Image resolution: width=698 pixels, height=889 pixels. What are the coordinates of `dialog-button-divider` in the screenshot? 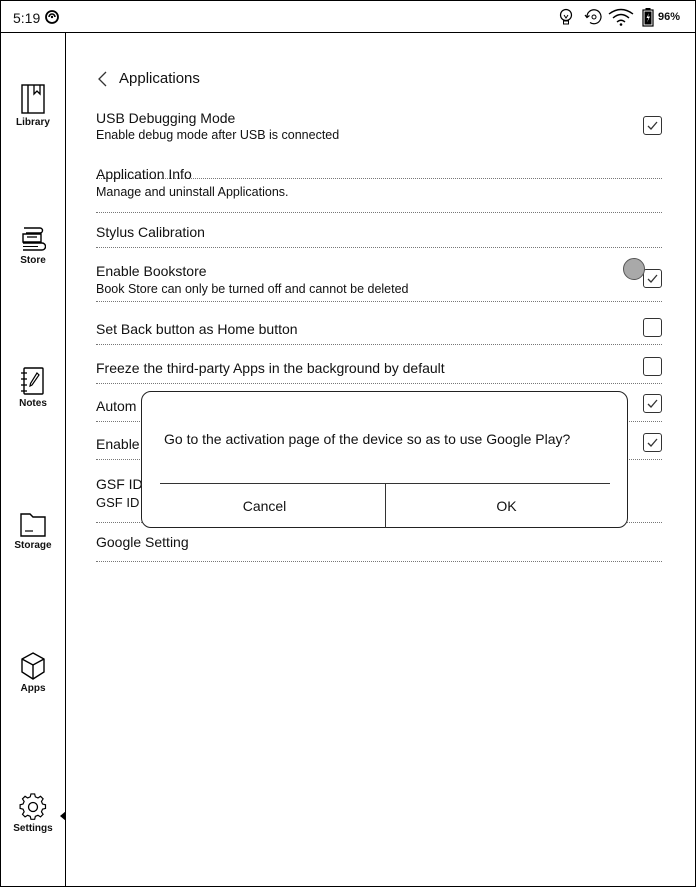 It's located at (385, 505).